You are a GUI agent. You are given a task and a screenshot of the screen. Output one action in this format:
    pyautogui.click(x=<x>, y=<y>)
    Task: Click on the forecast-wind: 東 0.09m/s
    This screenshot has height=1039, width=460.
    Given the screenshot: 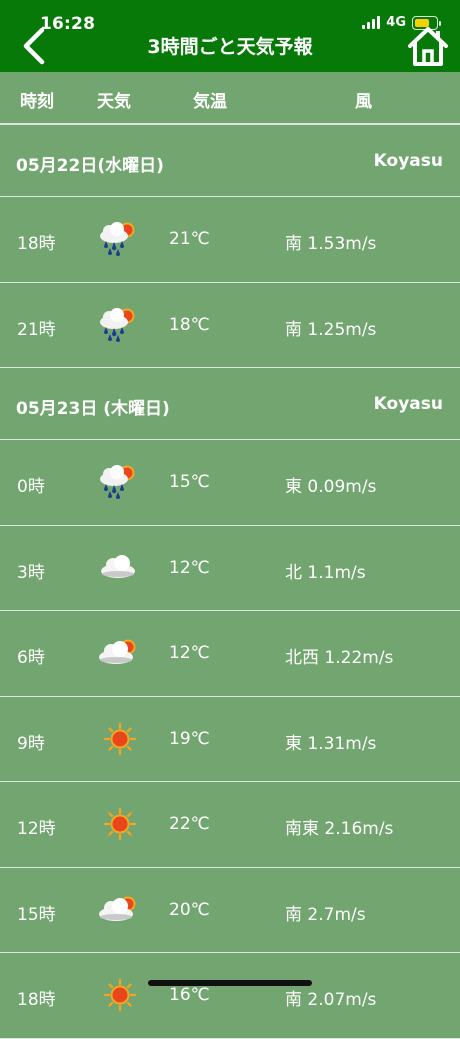 What is the action you would take?
    pyautogui.click(x=331, y=487)
    